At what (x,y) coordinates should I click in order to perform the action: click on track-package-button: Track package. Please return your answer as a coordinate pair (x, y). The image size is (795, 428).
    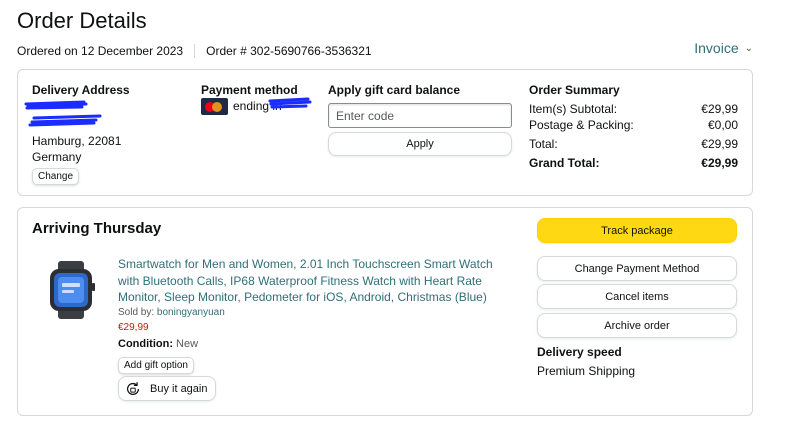
    Looking at the image, I should click on (637, 230).